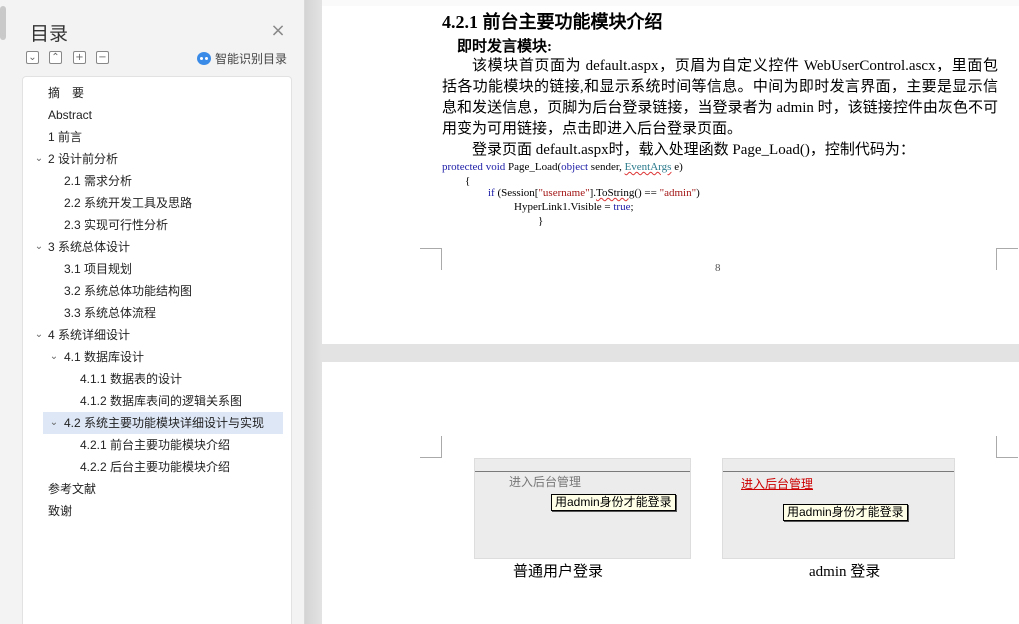  Describe the element at coordinates (161, 401) in the screenshot. I see `toc-item-label: 4.1.2 数据库表间的逻辑关系图` at that location.